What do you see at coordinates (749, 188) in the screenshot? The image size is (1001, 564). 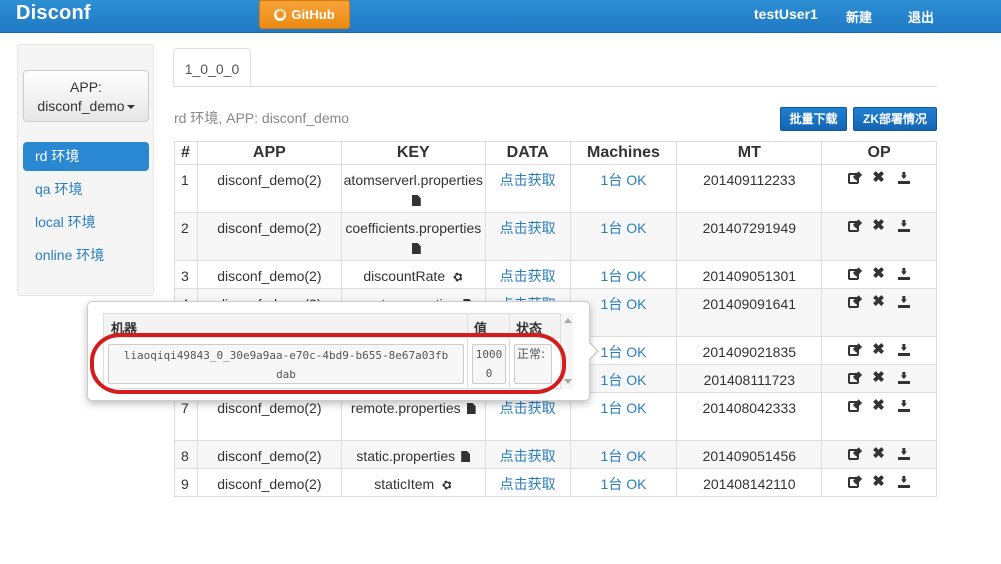 I see `cell-mt: 201409112233` at bounding box center [749, 188].